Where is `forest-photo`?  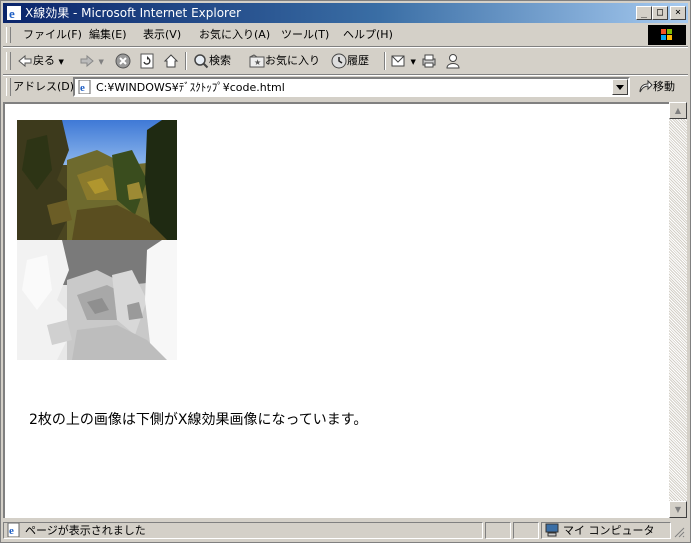
forest-photo is located at coordinates (97, 180).